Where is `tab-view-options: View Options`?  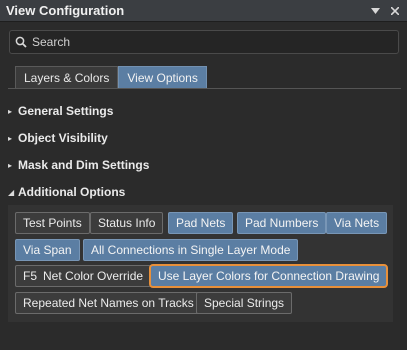
tab-view-options: View Options is located at coordinates (162, 77).